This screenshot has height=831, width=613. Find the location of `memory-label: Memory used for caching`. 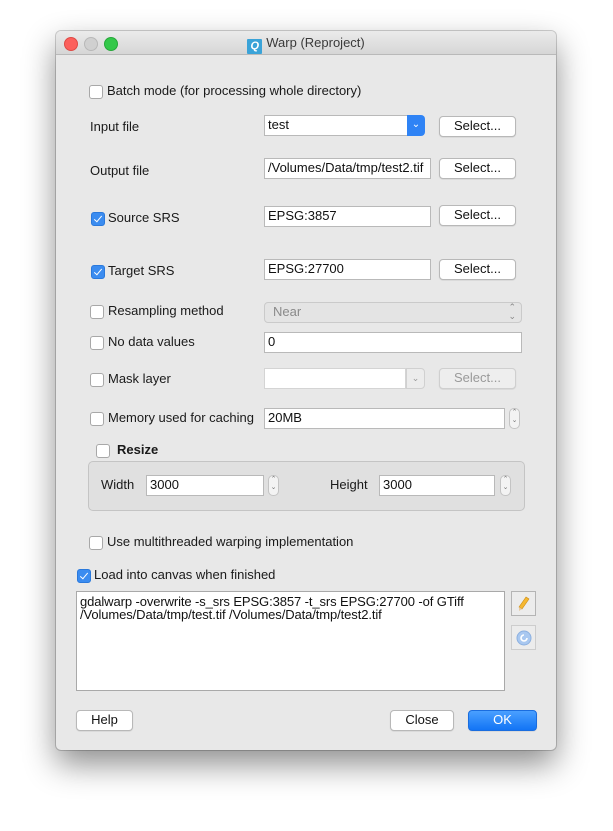

memory-label: Memory used for caching is located at coordinates (181, 417).